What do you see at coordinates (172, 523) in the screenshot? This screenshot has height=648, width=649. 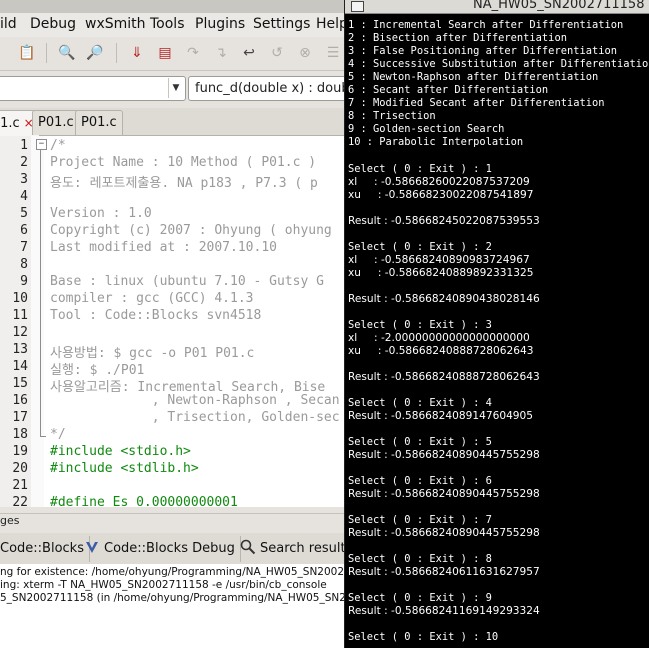 I see `logs-panel-title: ges` at bounding box center [172, 523].